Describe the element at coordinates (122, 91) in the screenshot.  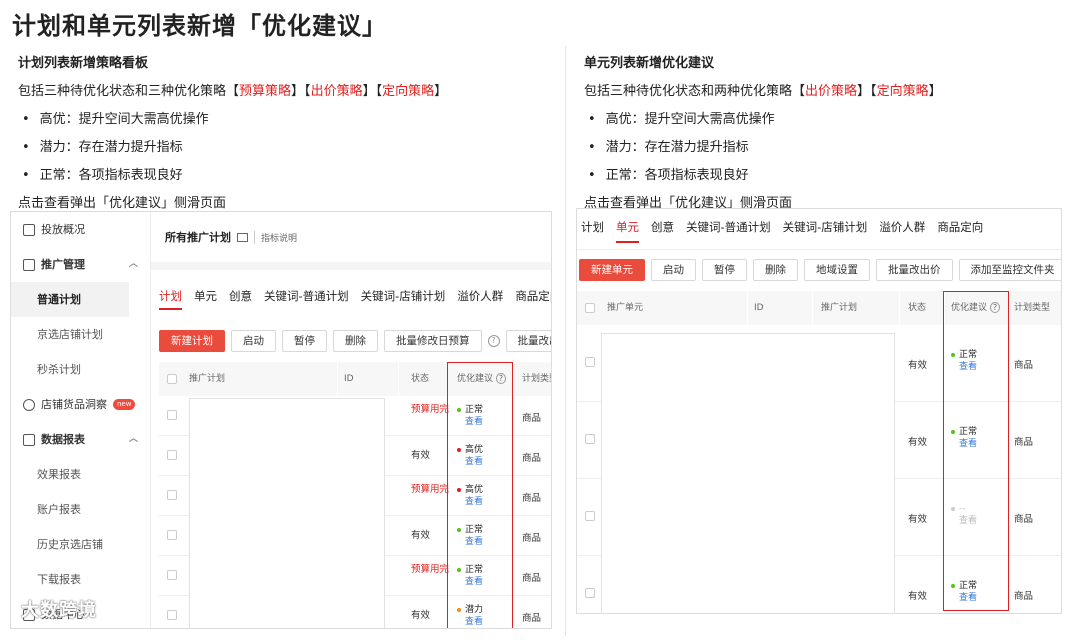
I see `left-desc-text: 包括三种待优化状态和三种优化策略` at that location.